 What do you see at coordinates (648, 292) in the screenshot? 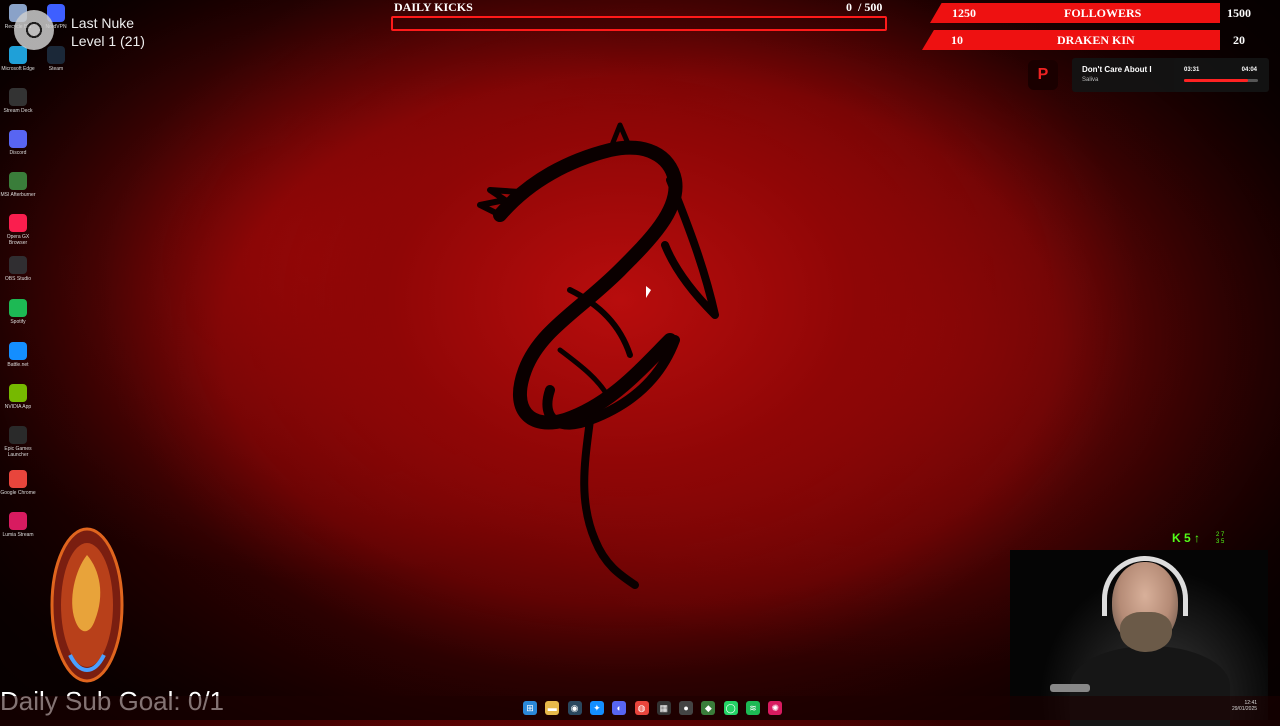
I see `mouse-cursor` at bounding box center [648, 292].